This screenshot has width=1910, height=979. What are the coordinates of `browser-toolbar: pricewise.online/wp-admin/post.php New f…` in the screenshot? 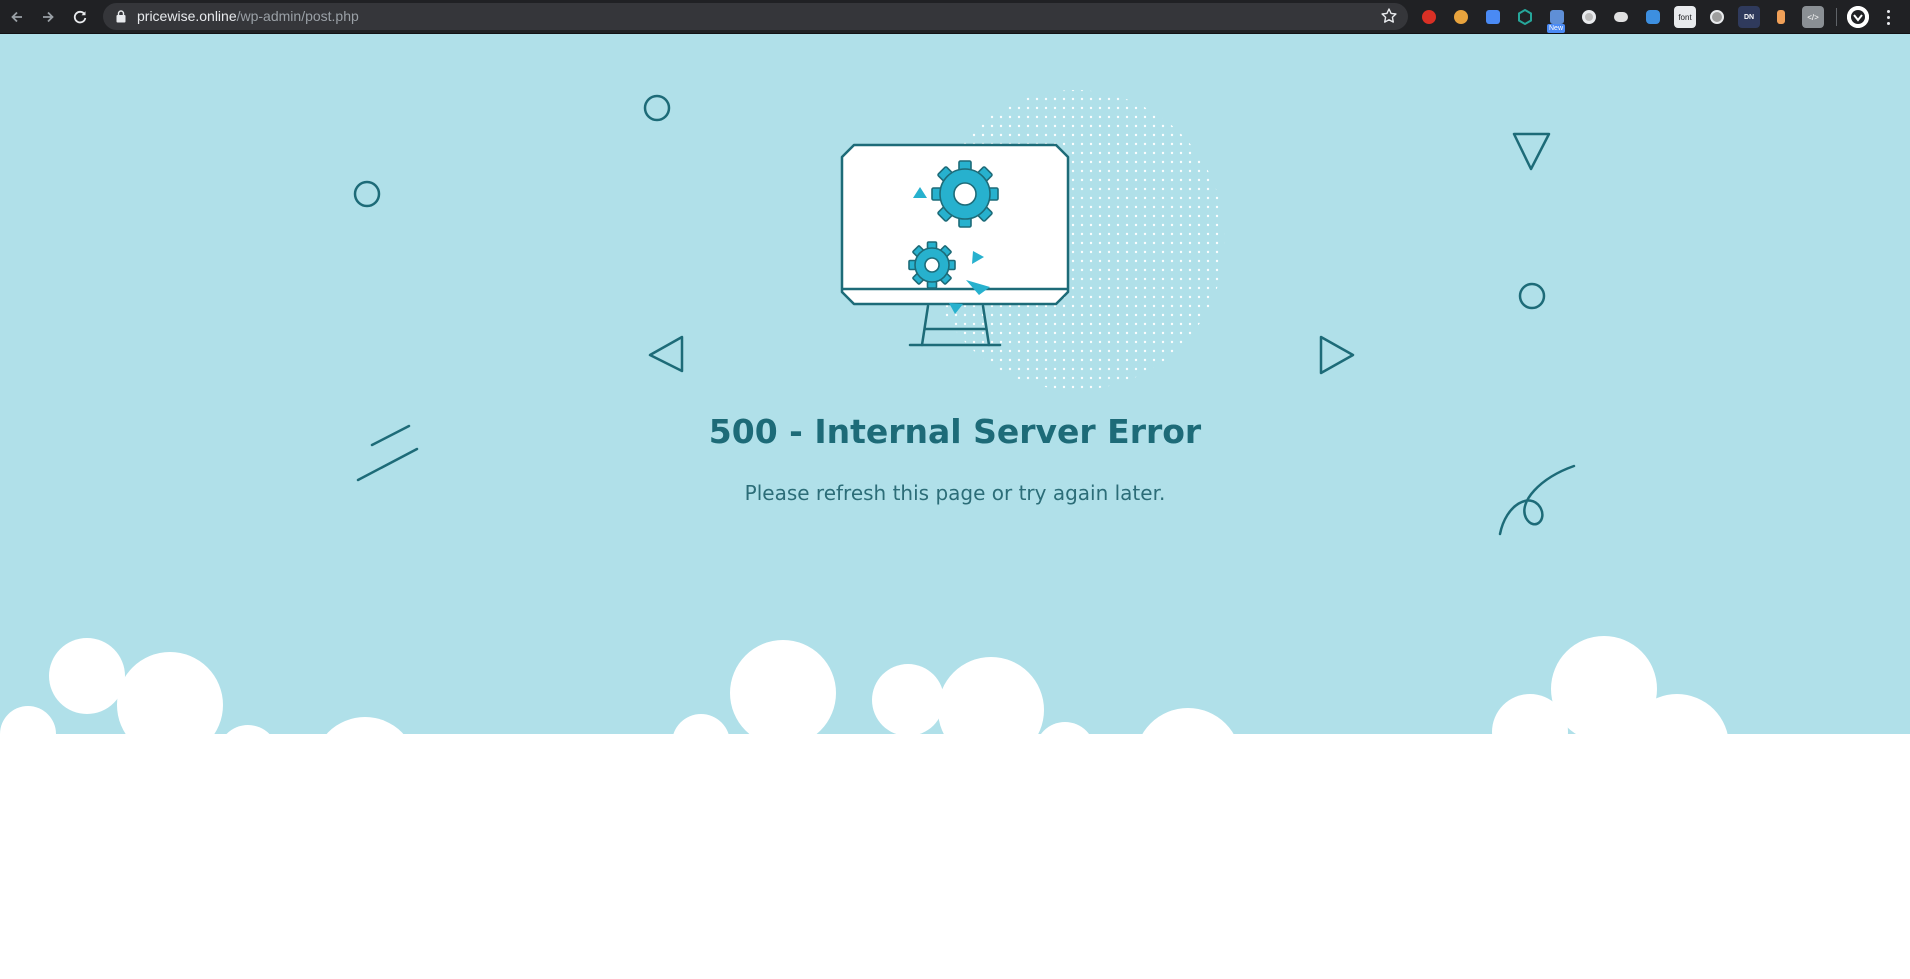 It's located at (955, 17).